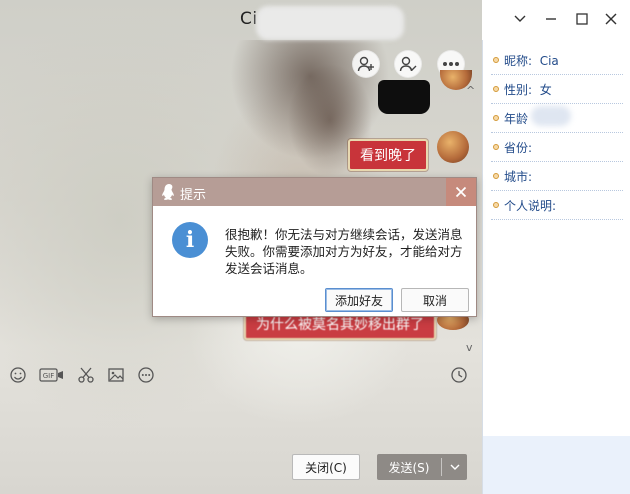 This screenshot has height=494, width=630. I want to click on window-title: Ci, so click(249, 19).